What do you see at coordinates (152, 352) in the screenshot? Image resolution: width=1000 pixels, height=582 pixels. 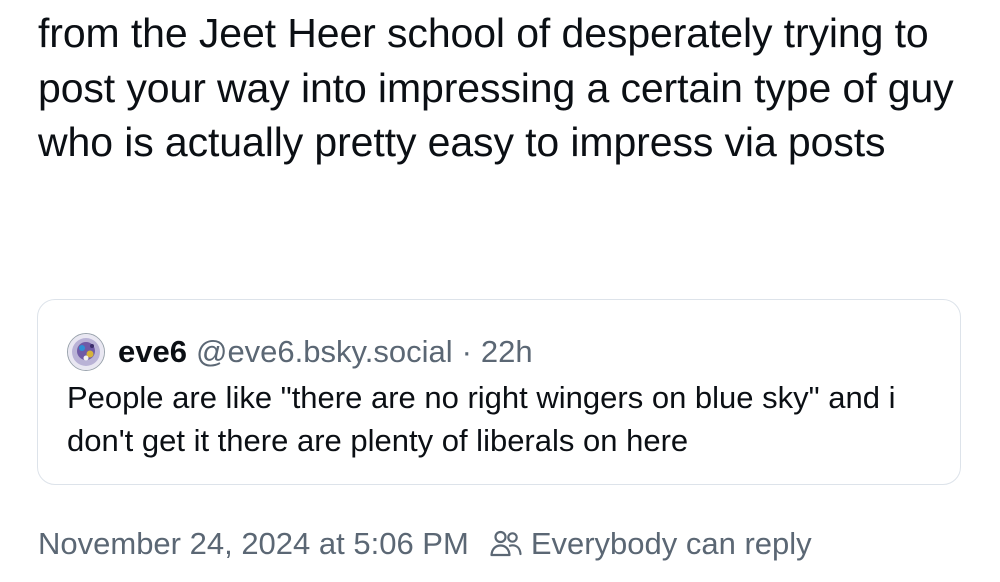 I see `quoted-author-name: eve6` at bounding box center [152, 352].